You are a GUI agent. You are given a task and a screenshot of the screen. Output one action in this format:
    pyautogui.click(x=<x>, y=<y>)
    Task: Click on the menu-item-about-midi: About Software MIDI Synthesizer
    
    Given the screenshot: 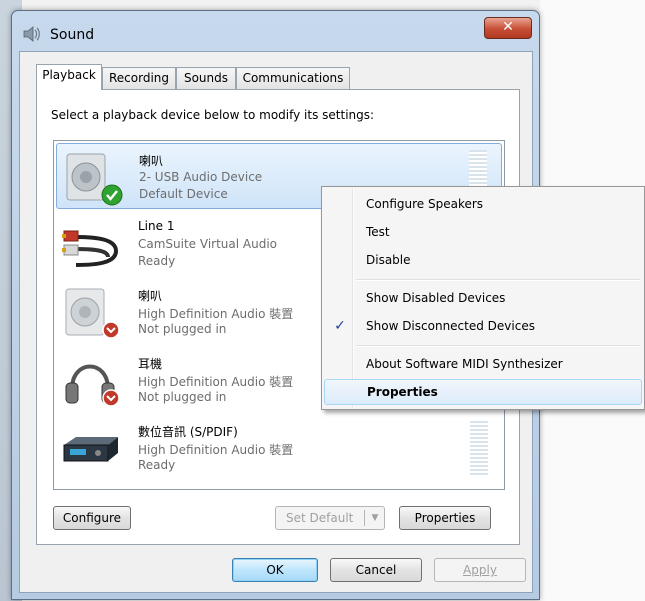 What is the action you would take?
    pyautogui.click(x=483, y=364)
    